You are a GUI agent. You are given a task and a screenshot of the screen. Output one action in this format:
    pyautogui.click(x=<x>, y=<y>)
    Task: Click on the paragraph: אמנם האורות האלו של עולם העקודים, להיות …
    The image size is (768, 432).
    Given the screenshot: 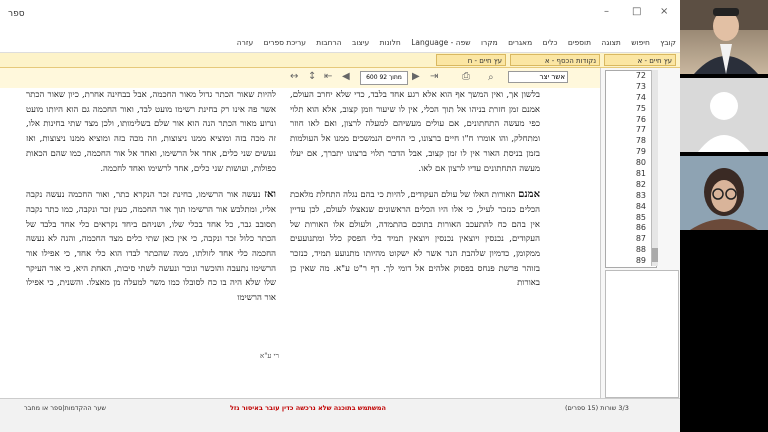 What is the action you would take?
    pyautogui.click(x=415, y=239)
    